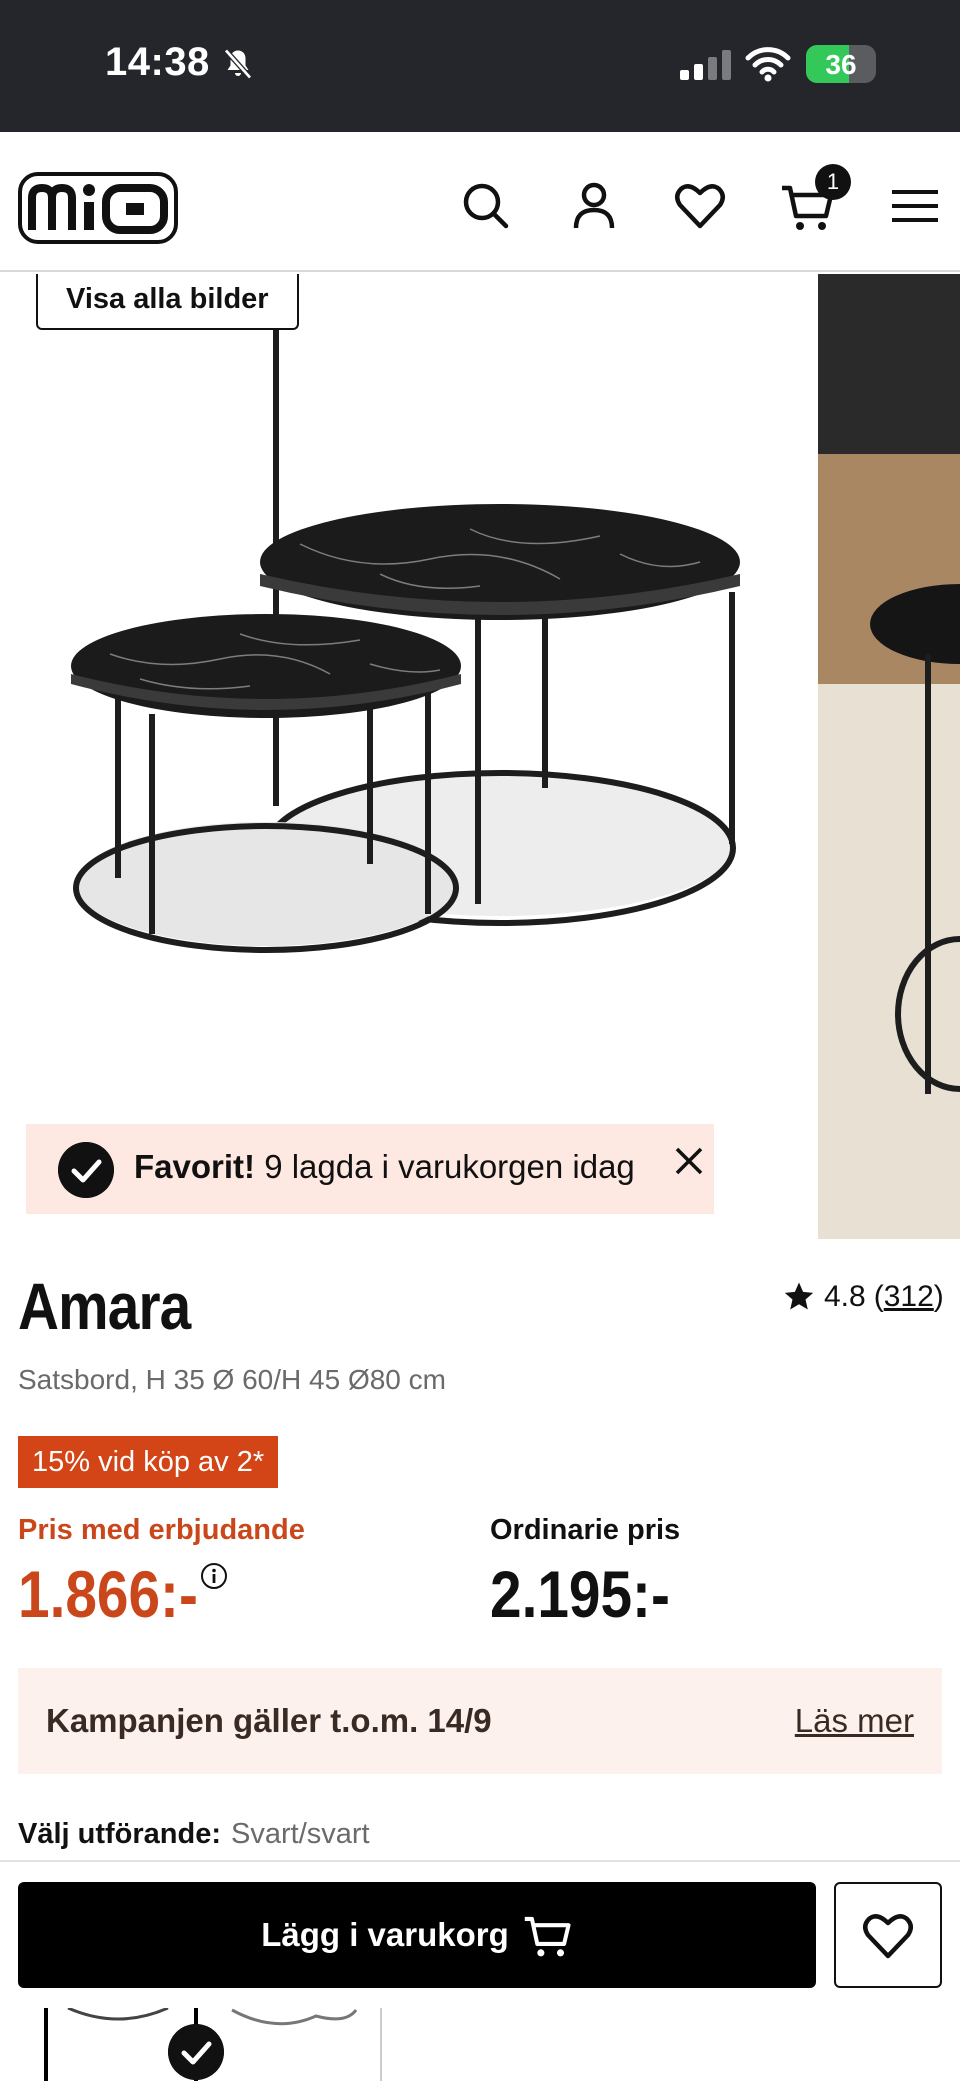 This screenshot has height=2081, width=960. What do you see at coordinates (916, 206) in the screenshot?
I see `menu-icon` at bounding box center [916, 206].